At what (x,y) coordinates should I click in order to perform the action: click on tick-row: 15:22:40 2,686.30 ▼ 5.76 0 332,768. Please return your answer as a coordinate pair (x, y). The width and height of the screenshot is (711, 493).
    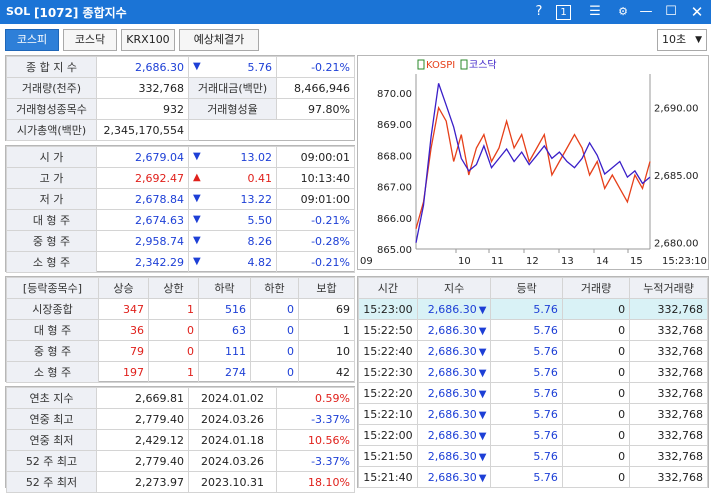
    Looking at the image, I should click on (533, 351).